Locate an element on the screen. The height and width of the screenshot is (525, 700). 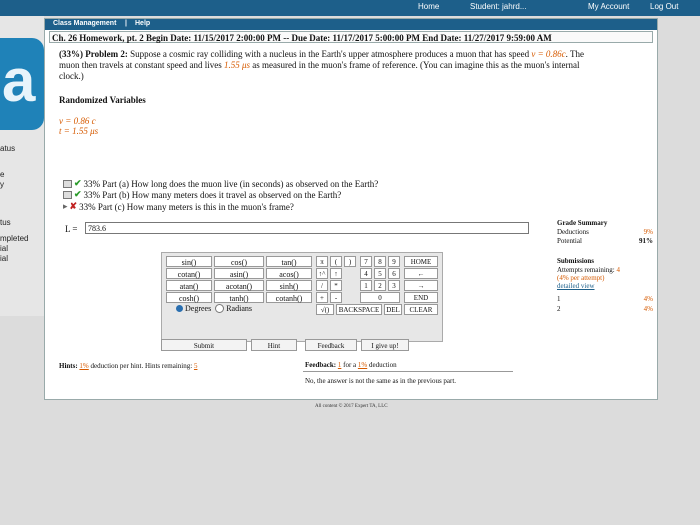
key-4: 4 is located at coordinates (366, 273).